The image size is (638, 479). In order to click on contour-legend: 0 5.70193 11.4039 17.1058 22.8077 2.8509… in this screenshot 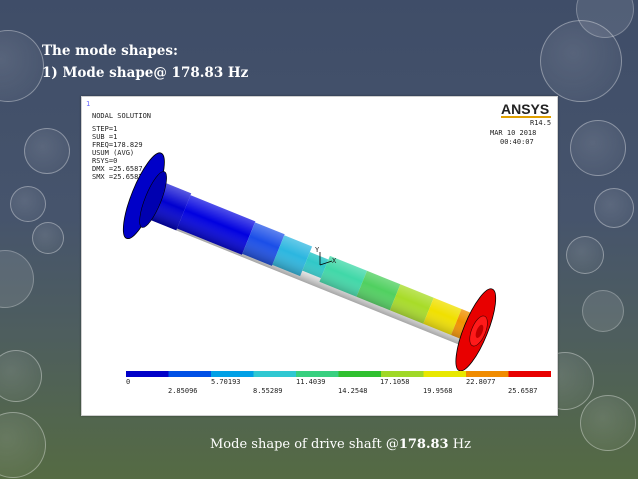, I will do `click(338, 383)`.